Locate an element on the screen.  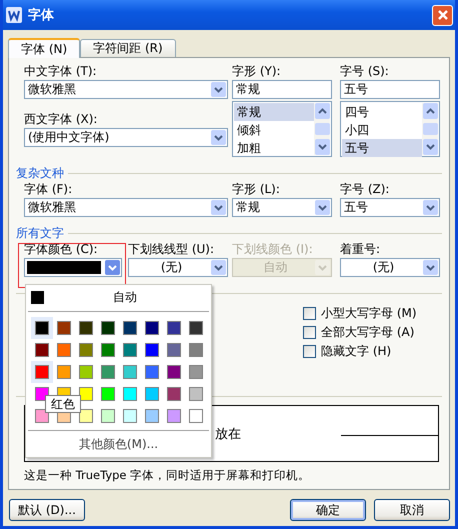
field-label: 西文字体 (X): is located at coordinates (61, 120).